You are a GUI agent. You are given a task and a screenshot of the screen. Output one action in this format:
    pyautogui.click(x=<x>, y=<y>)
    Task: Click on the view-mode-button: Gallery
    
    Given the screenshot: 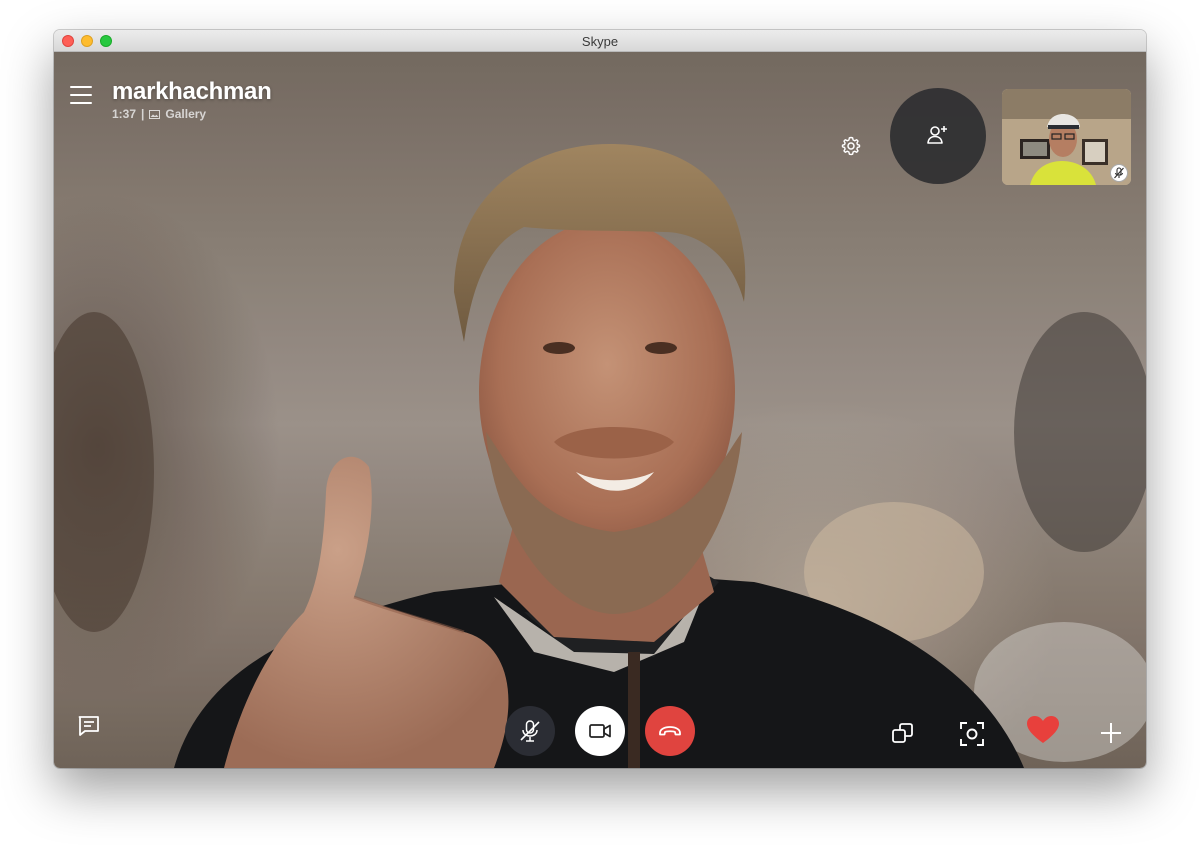 What is the action you would take?
    pyautogui.click(x=185, y=114)
    